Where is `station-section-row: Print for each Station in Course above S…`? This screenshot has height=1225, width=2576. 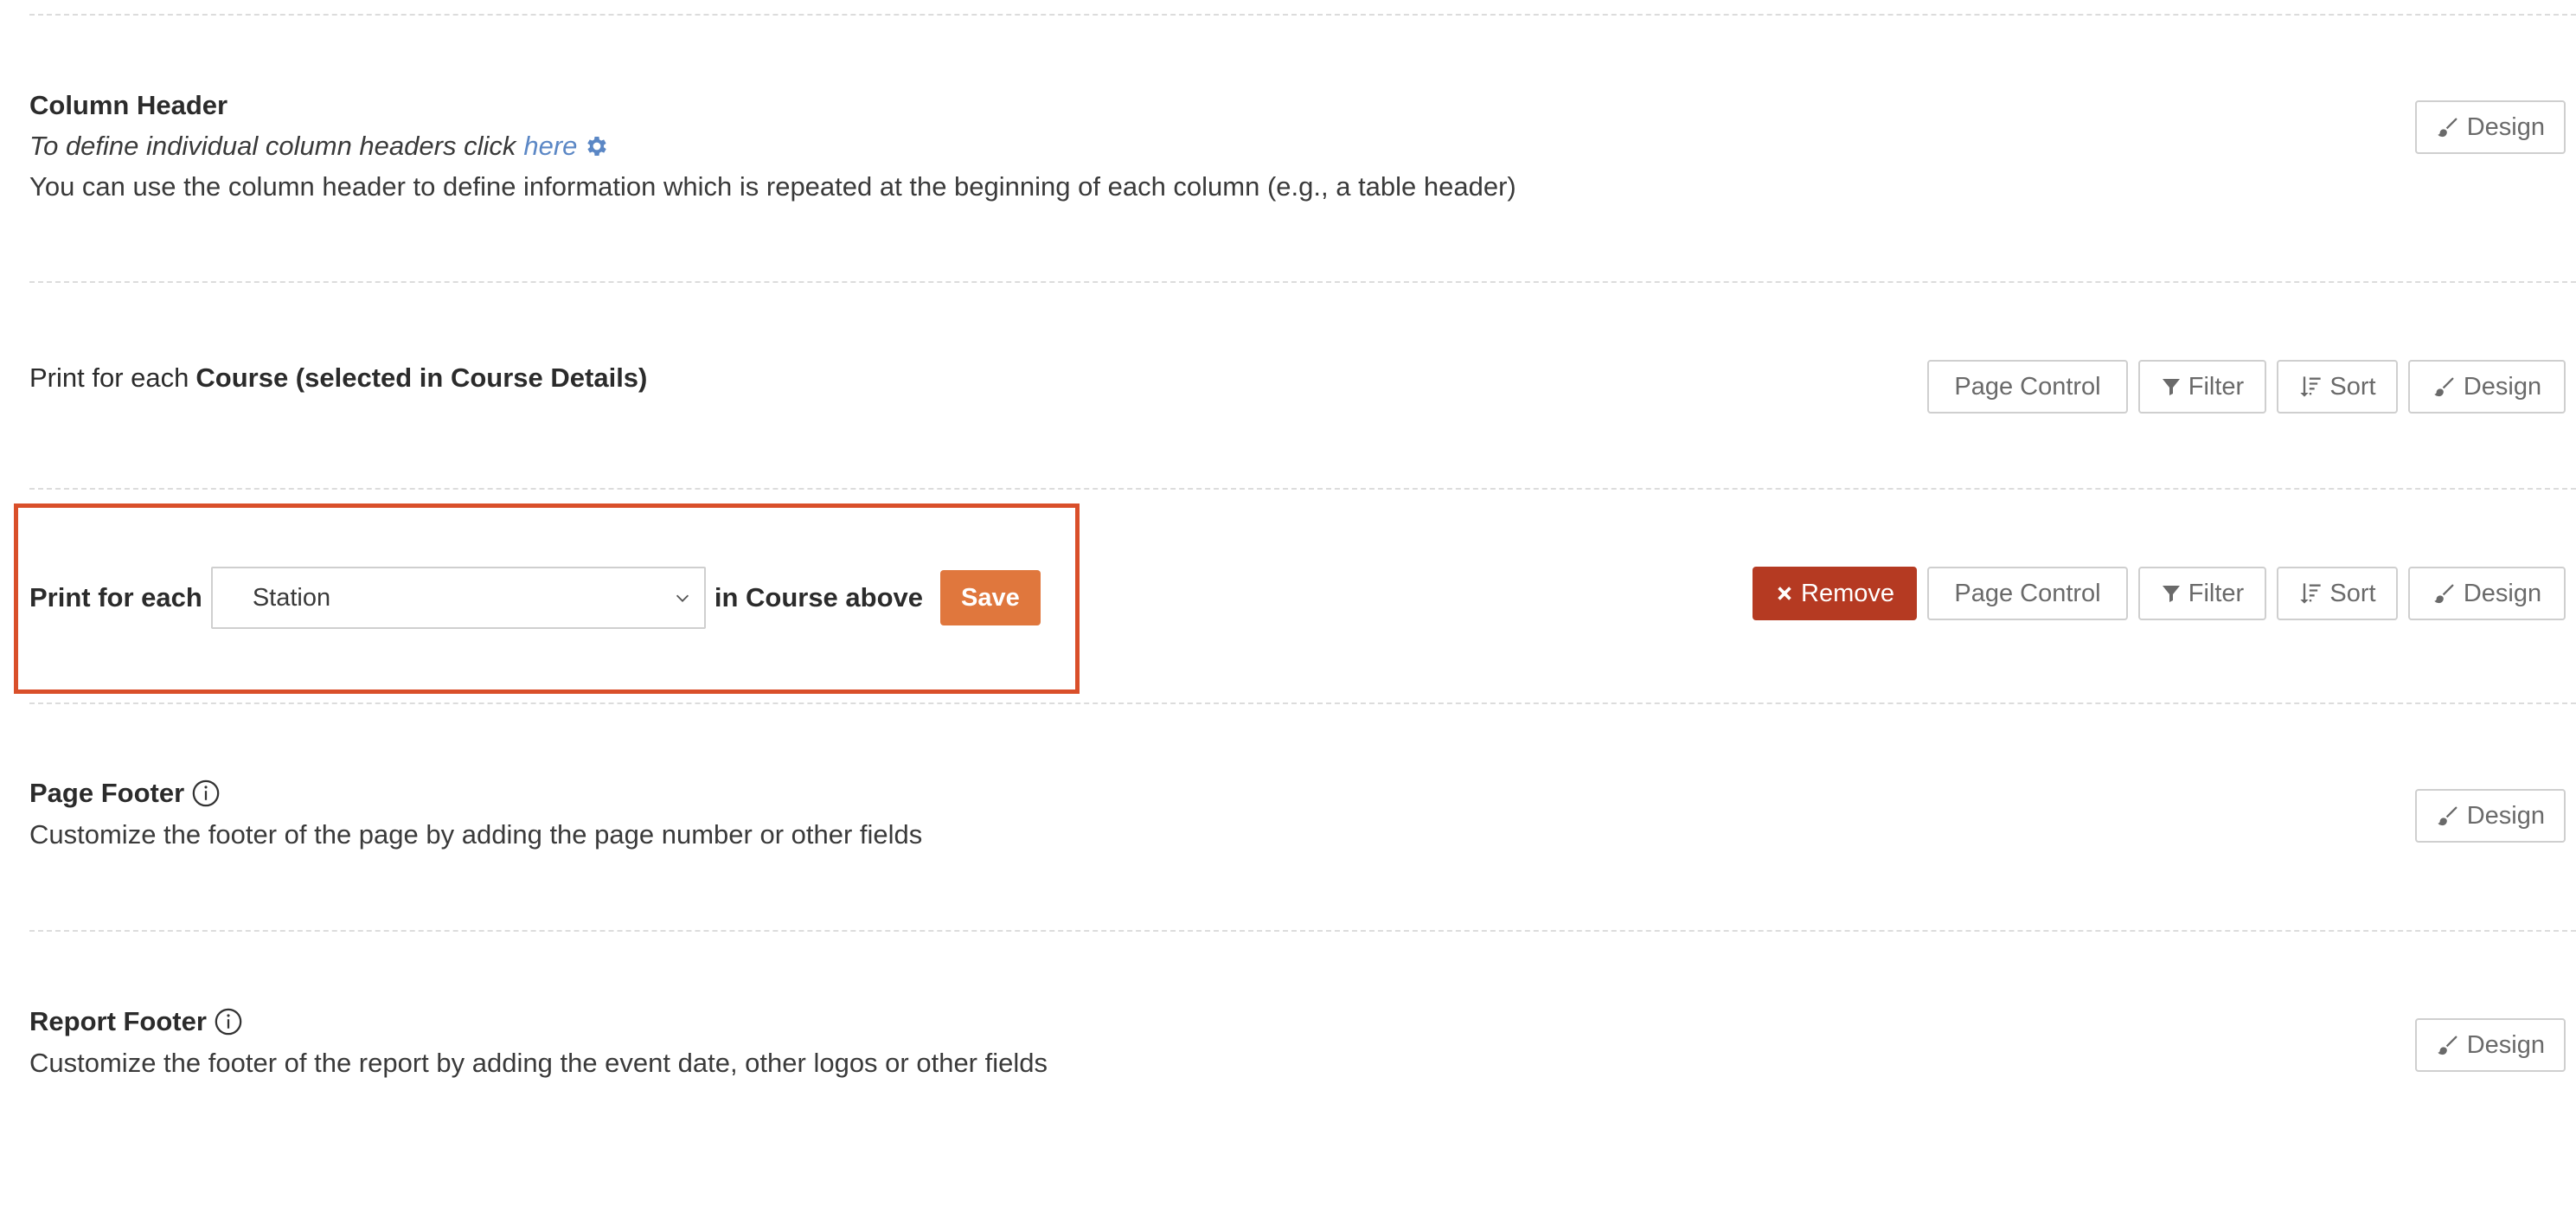
station-section-row: Print for each Station in Course above S… is located at coordinates (535, 598).